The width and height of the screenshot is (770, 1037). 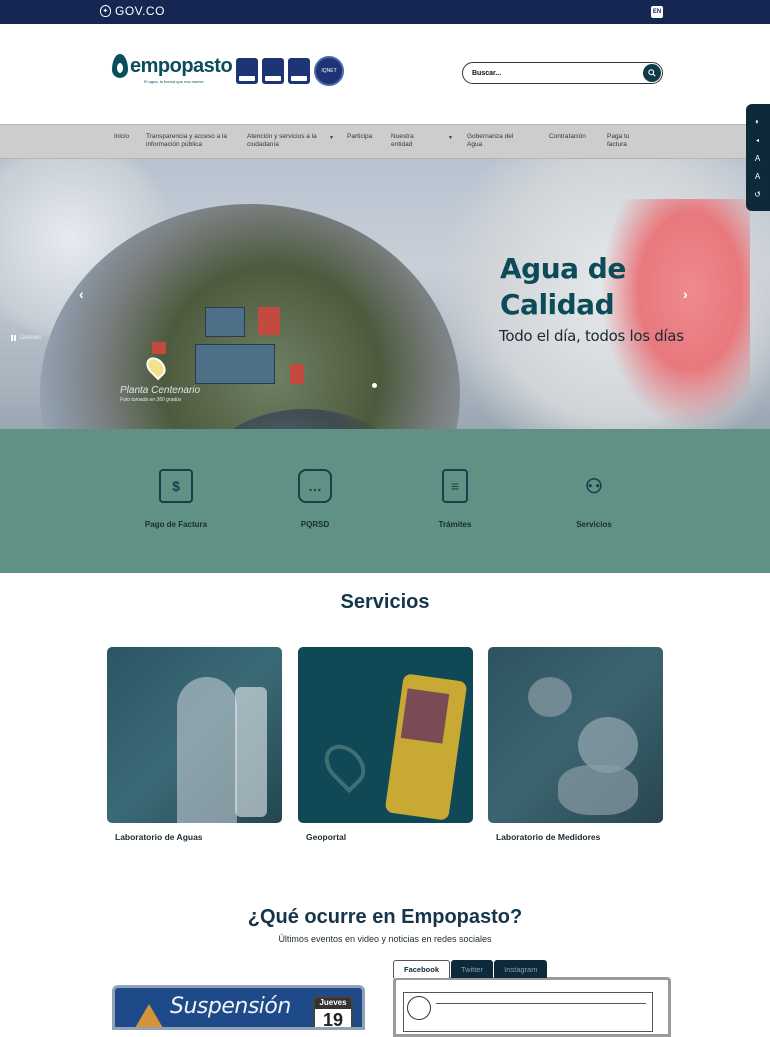 What do you see at coordinates (374, 385) in the screenshot?
I see `carousel-indicator` at bounding box center [374, 385].